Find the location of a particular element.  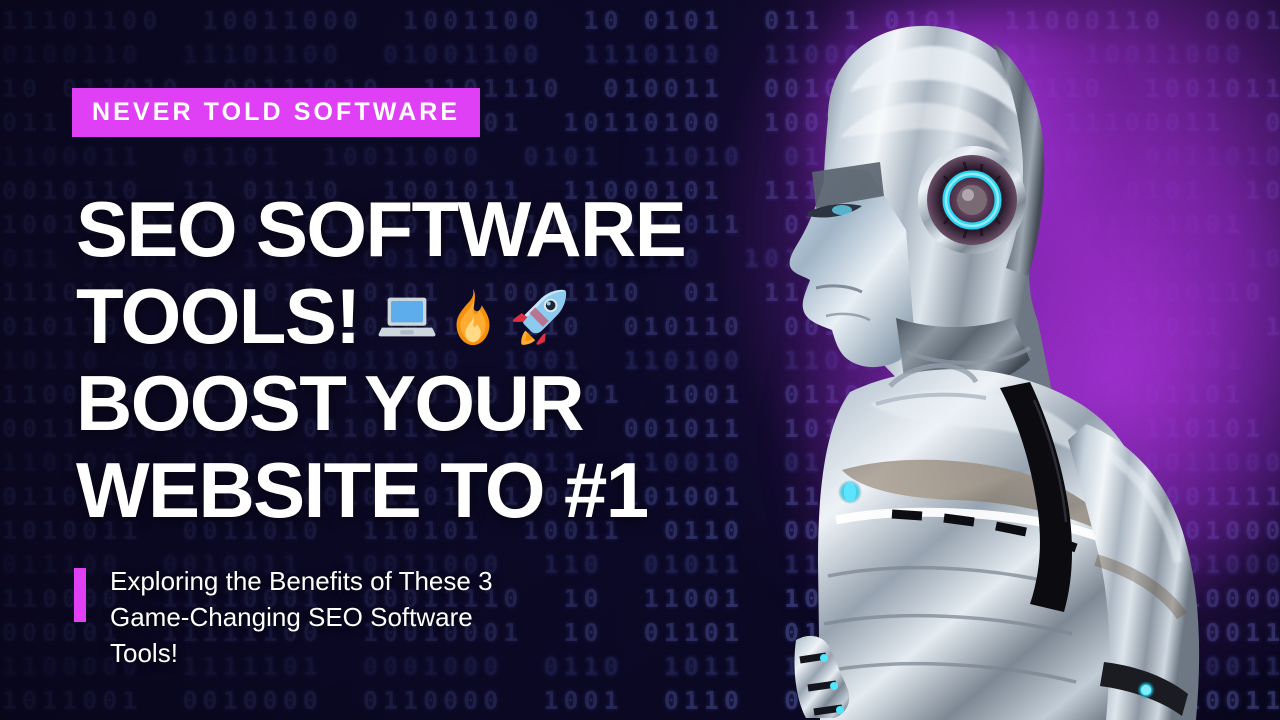

headline-line-2: TOOLS! is located at coordinates (426, 316).